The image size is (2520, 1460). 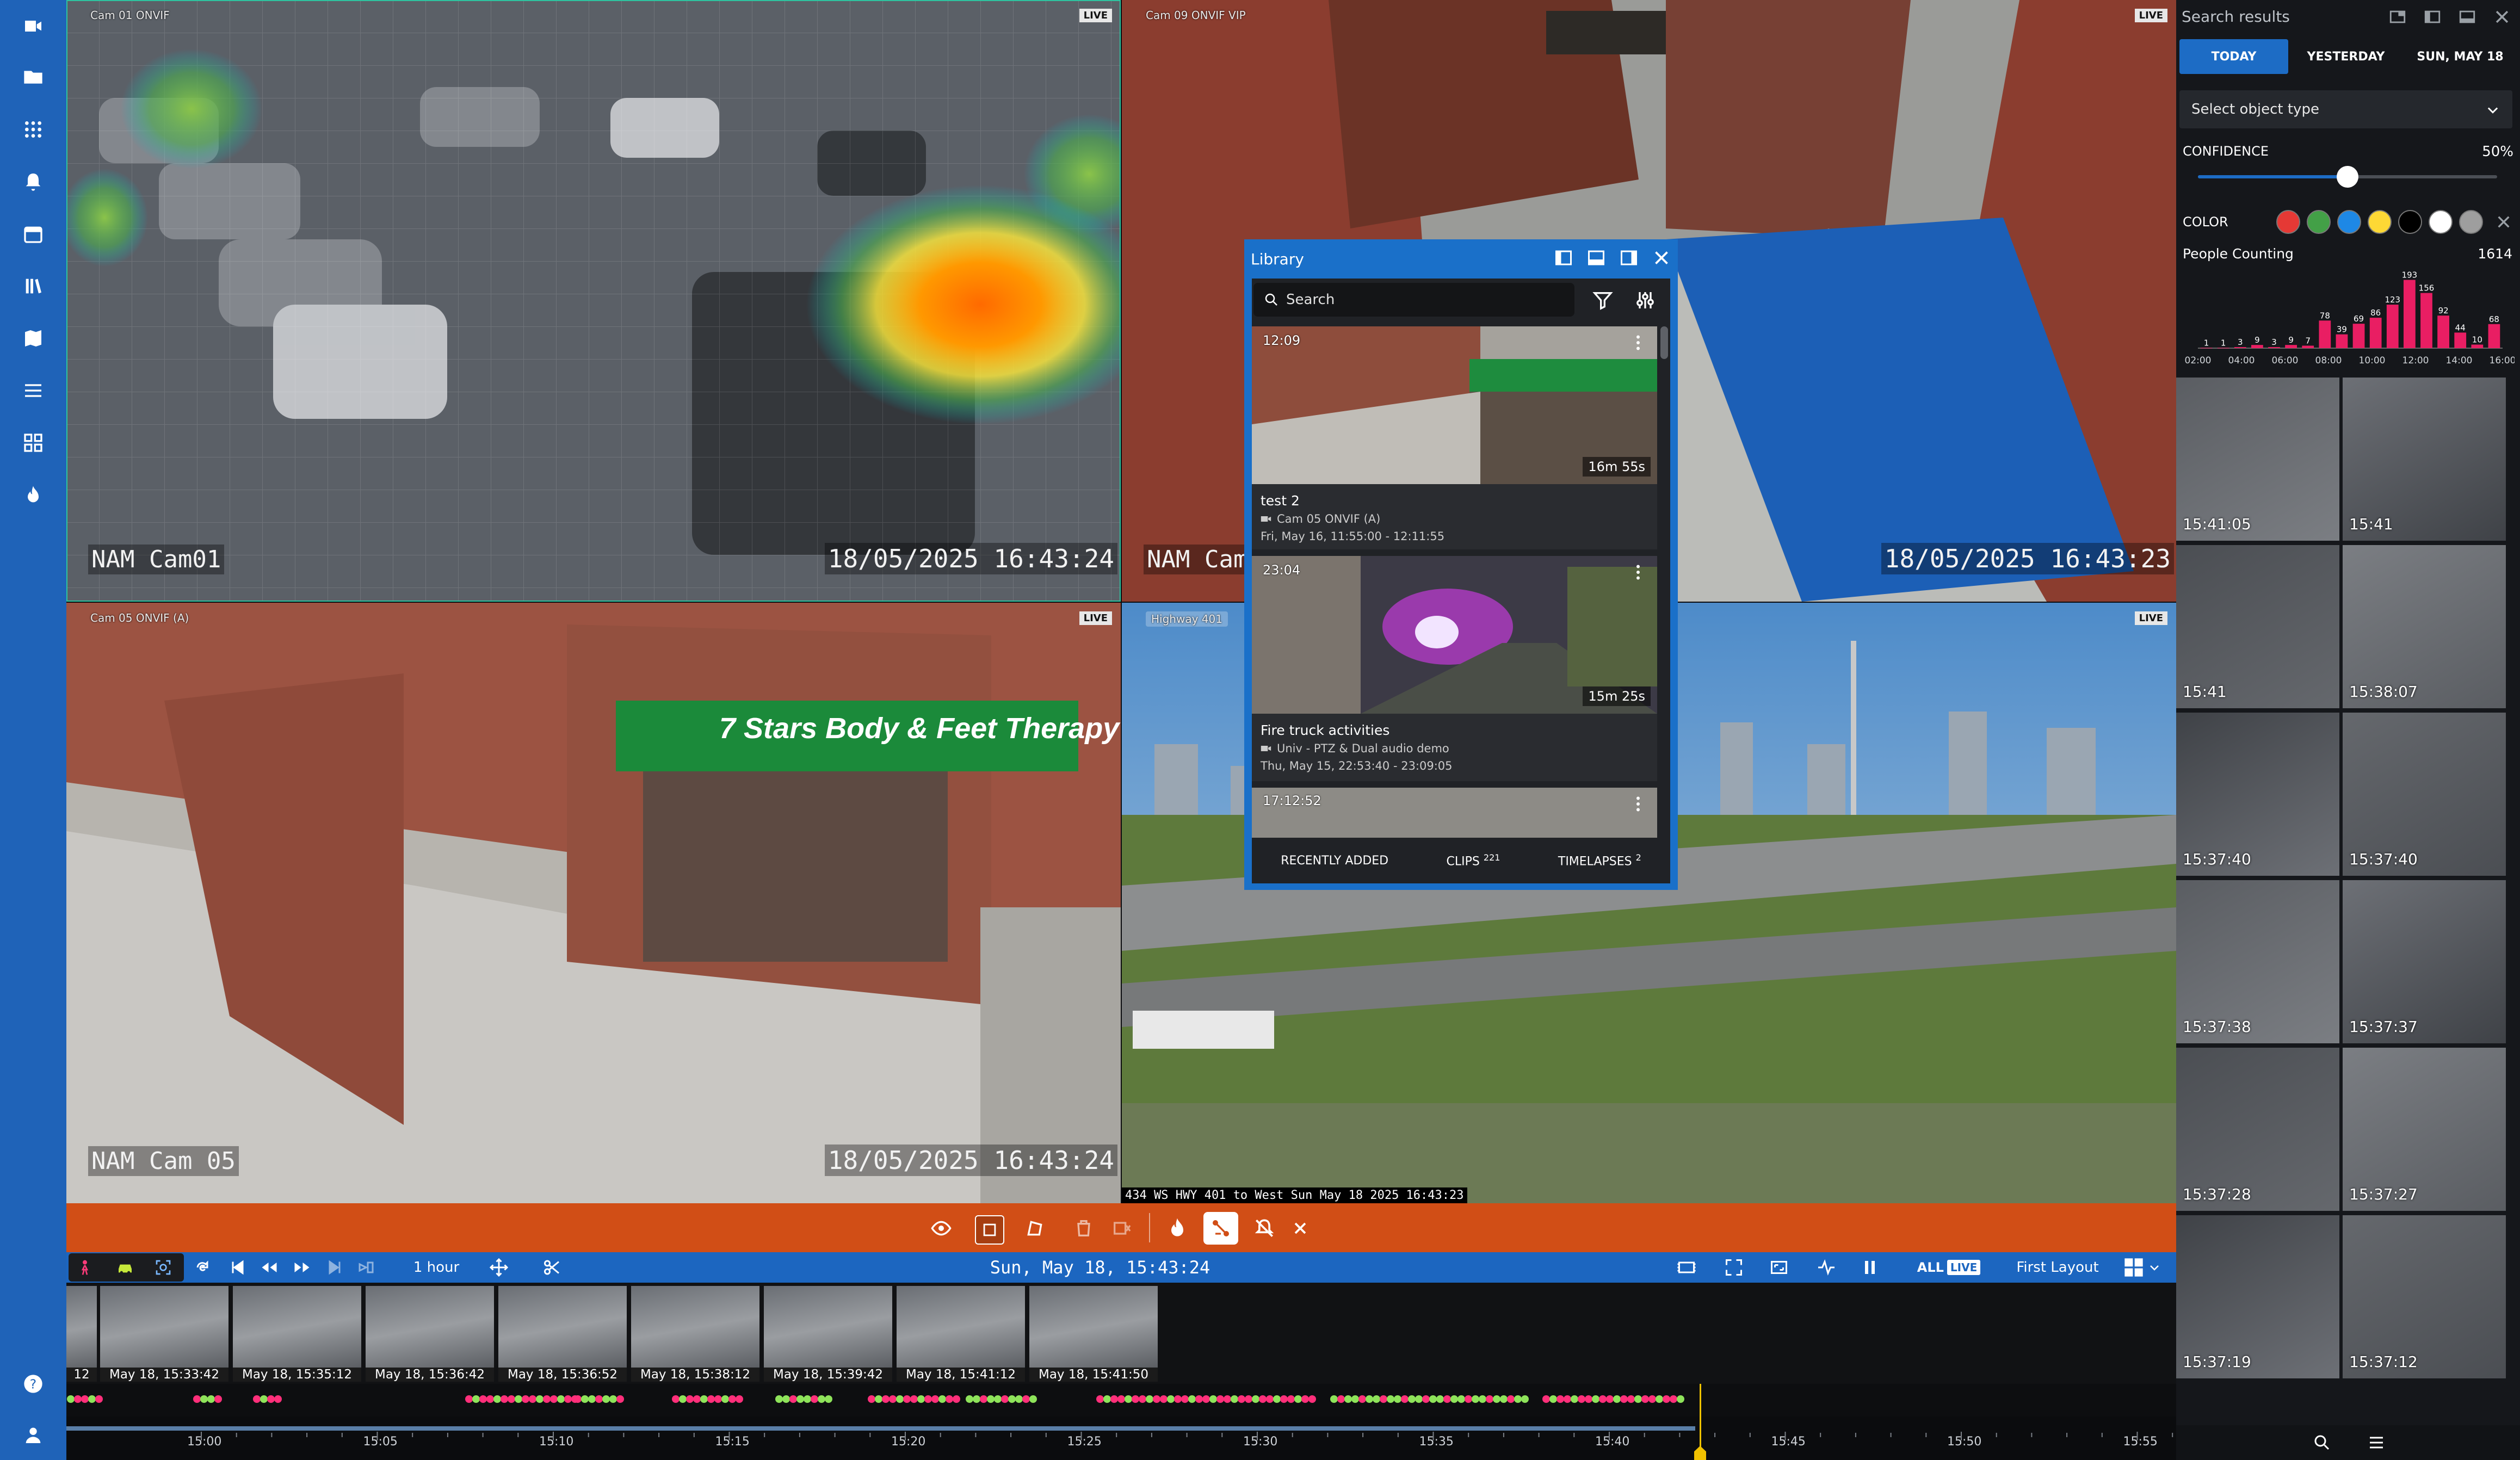 I want to click on search-result-thumbnail: 15:37:19, so click(x=2257, y=1296).